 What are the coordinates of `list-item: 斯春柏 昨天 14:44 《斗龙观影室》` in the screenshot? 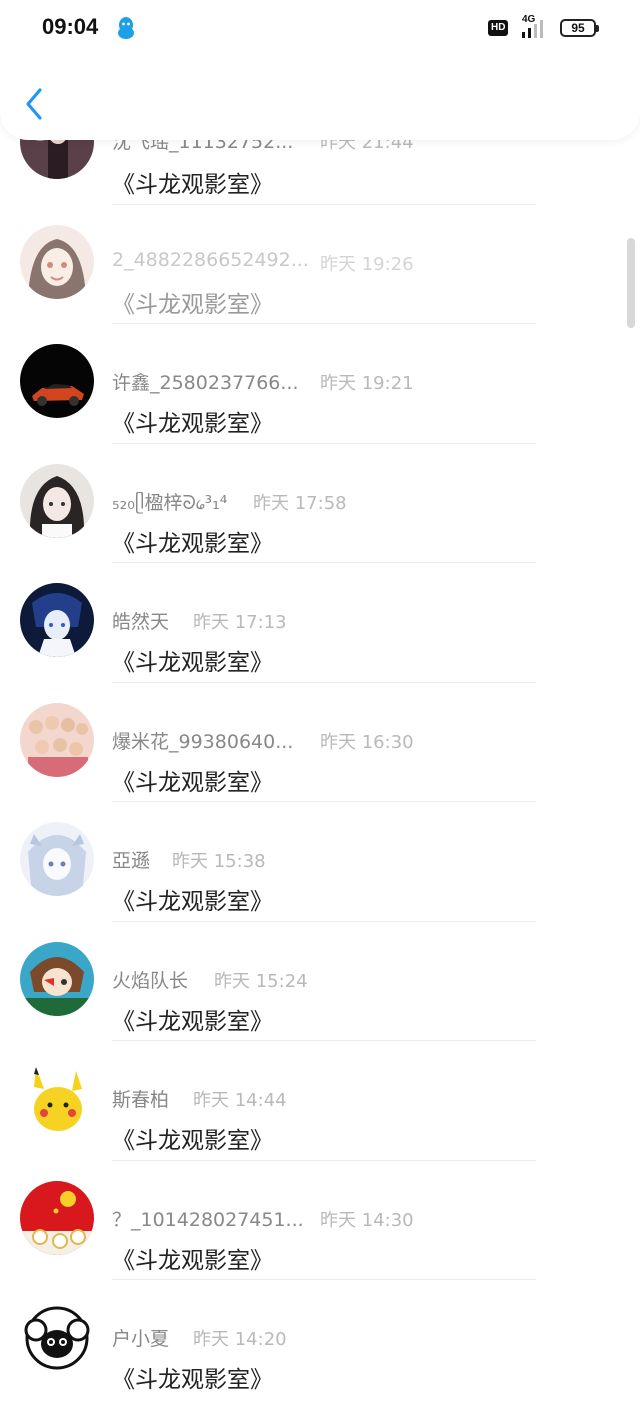 It's located at (320, 1101).